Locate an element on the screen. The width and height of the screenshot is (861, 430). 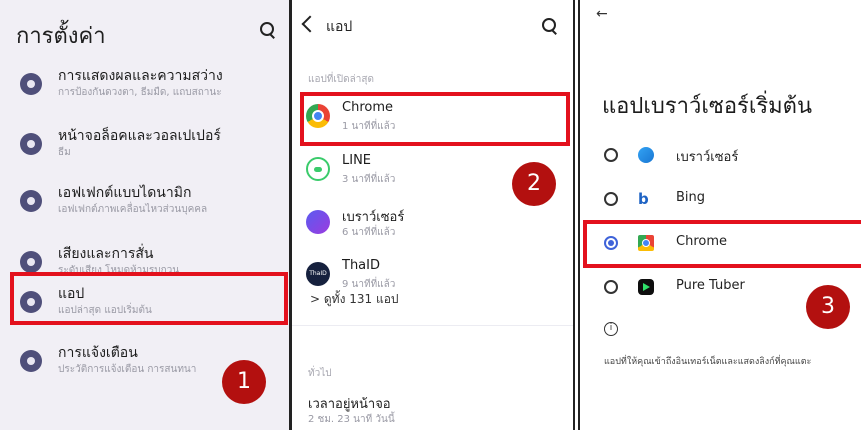
notification-icon is located at coordinates (31, 361).